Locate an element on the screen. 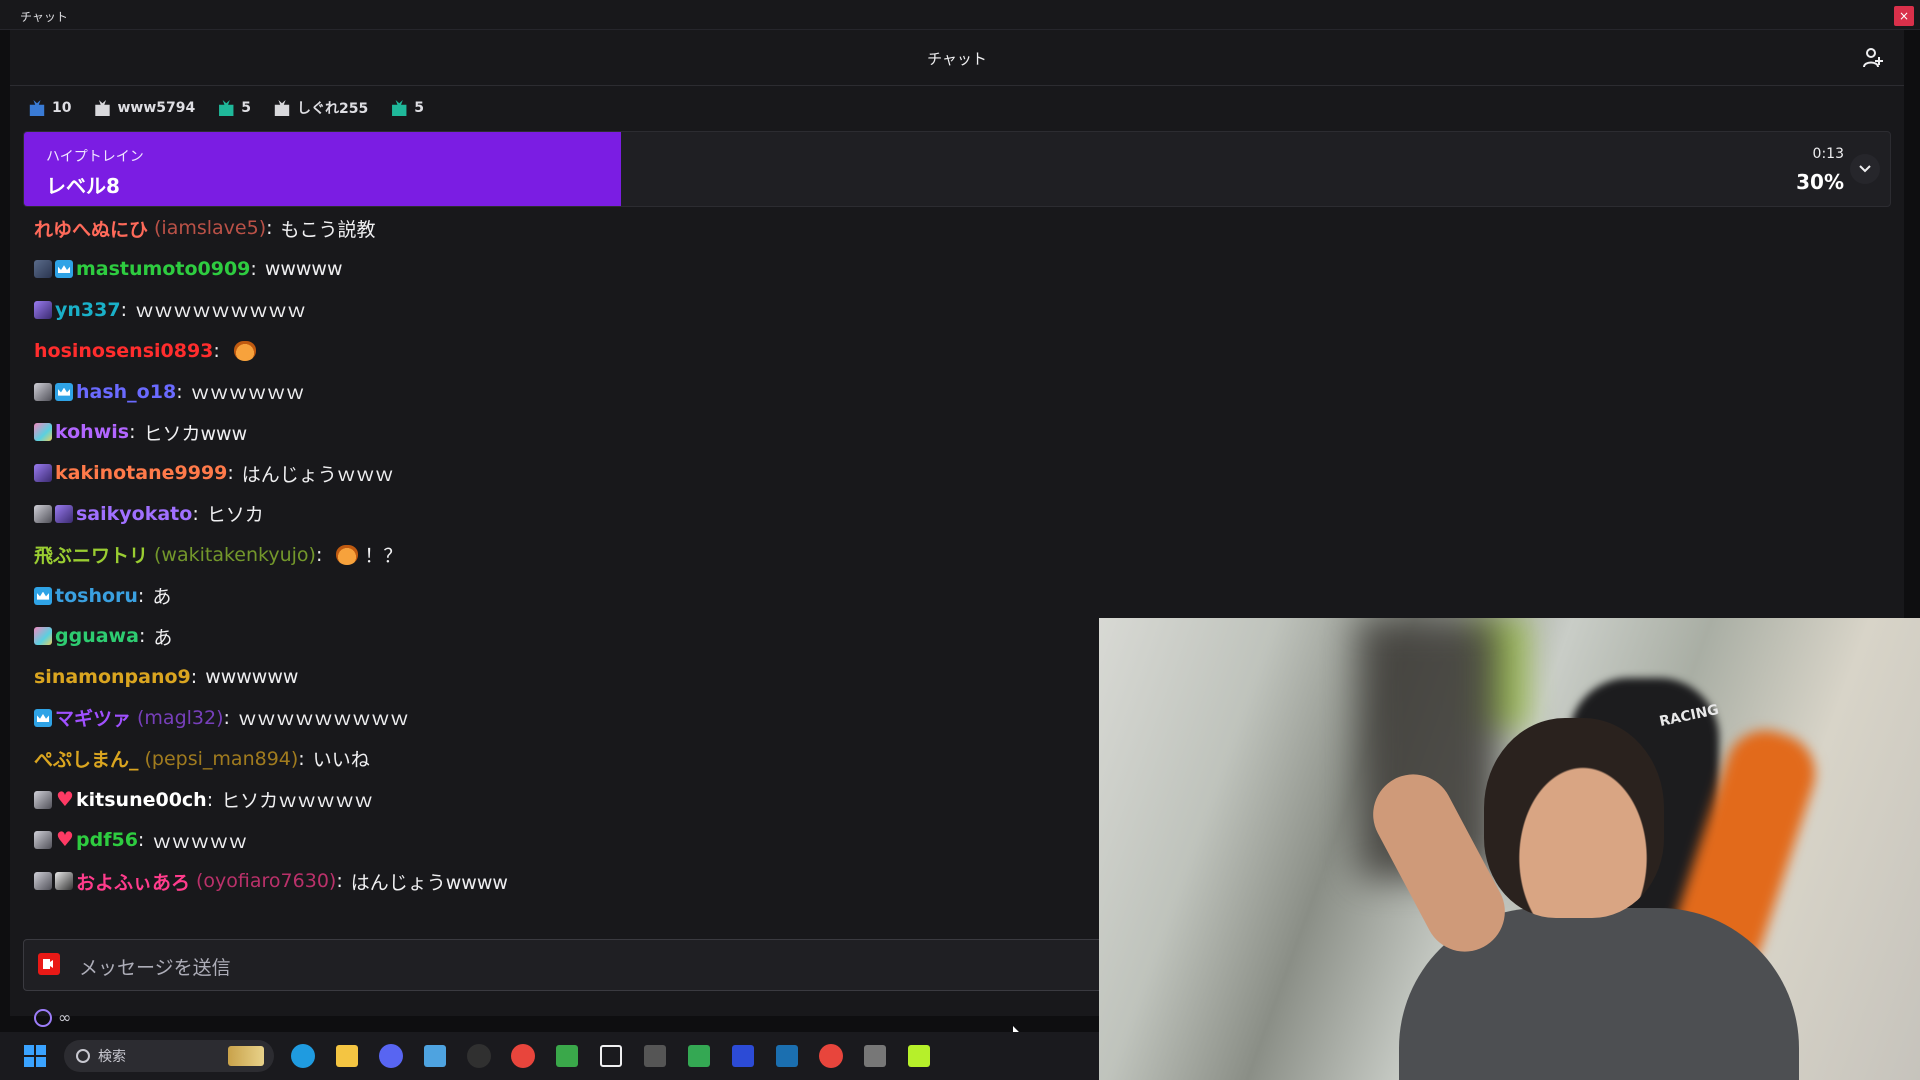 This screenshot has height=1080, width=1920. chat-username: hosinosensi0893 is located at coordinates (123, 351).